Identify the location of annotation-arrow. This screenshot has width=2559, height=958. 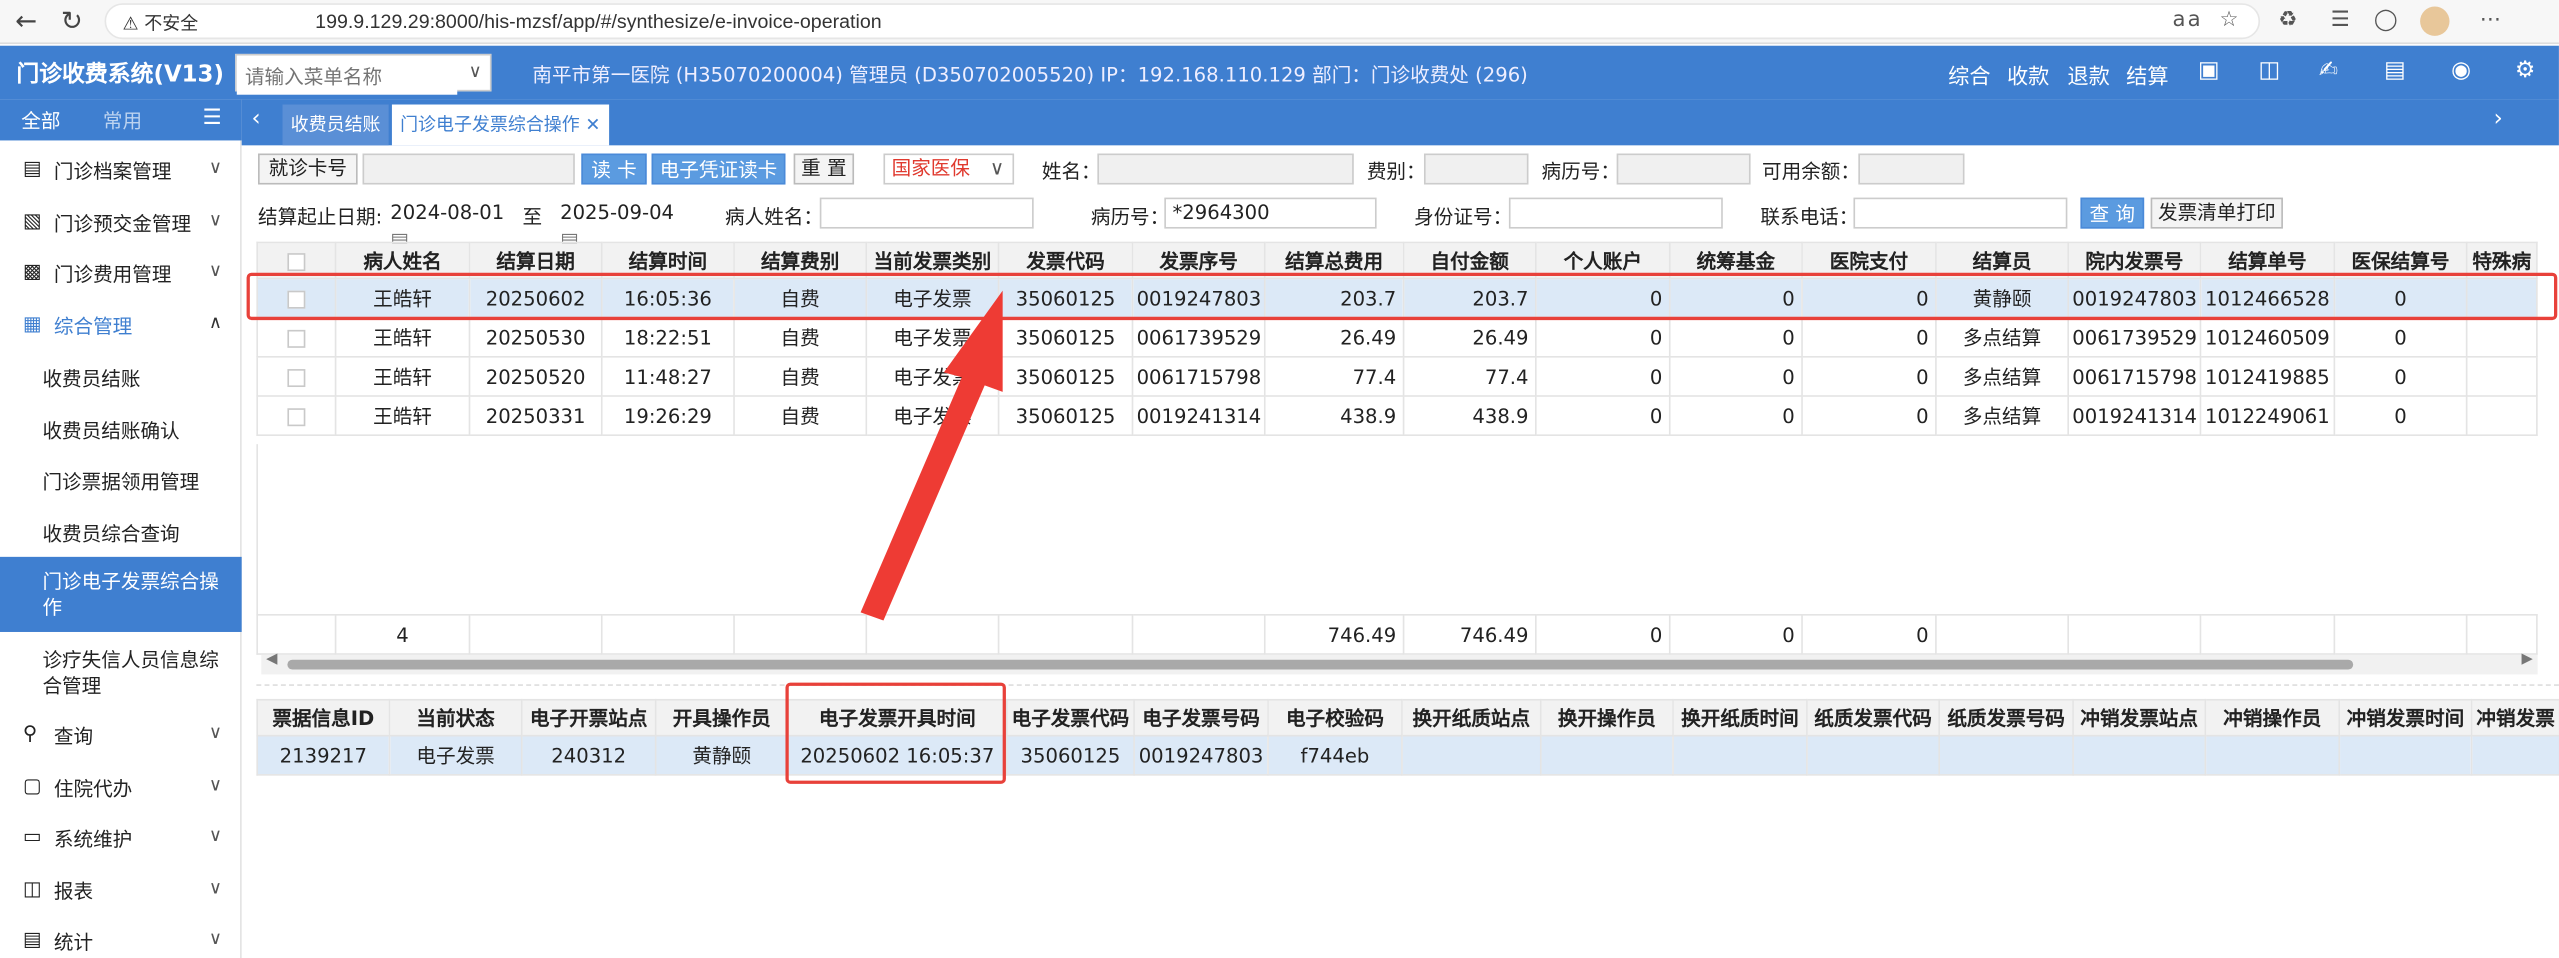
(931, 455).